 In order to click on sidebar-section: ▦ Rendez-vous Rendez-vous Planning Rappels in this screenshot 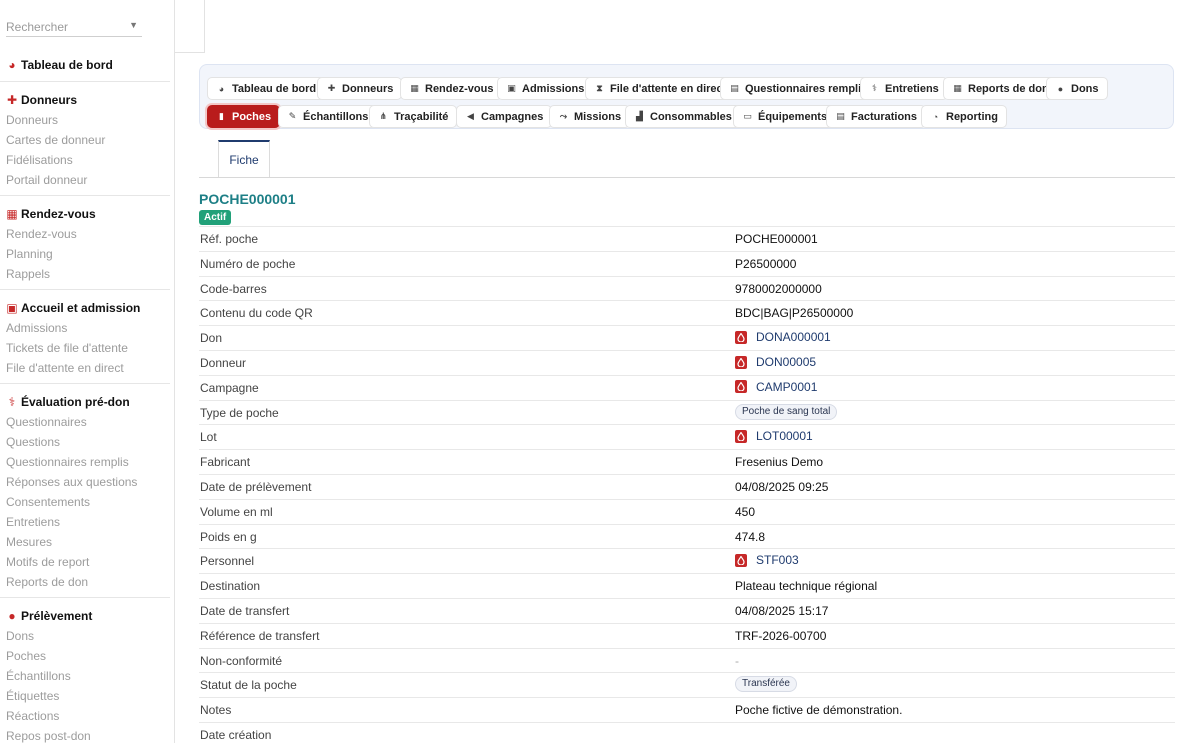, I will do `click(85, 244)`.